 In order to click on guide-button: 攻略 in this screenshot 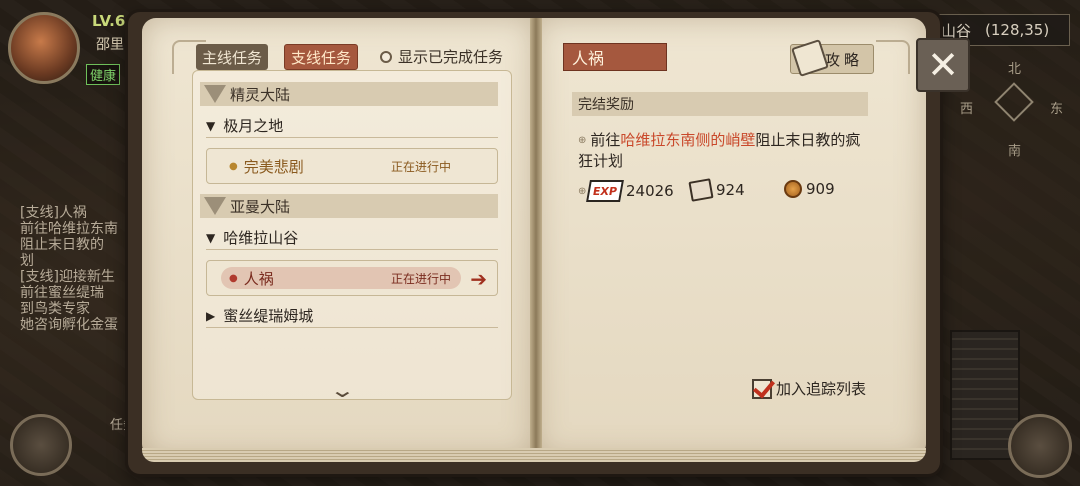, I will do `click(832, 58)`.